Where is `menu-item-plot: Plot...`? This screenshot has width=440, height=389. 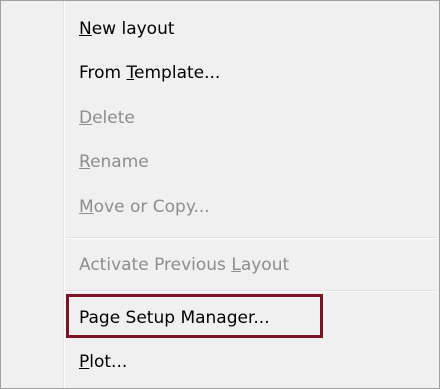
menu-item-plot: Plot... is located at coordinates (251, 362).